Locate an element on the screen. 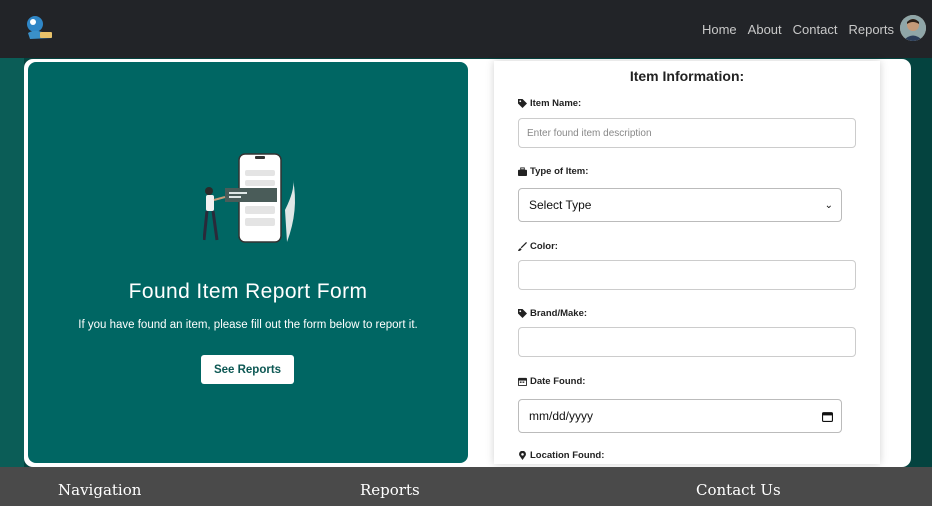 This screenshot has width=932, height=506. color-input is located at coordinates (687, 275).